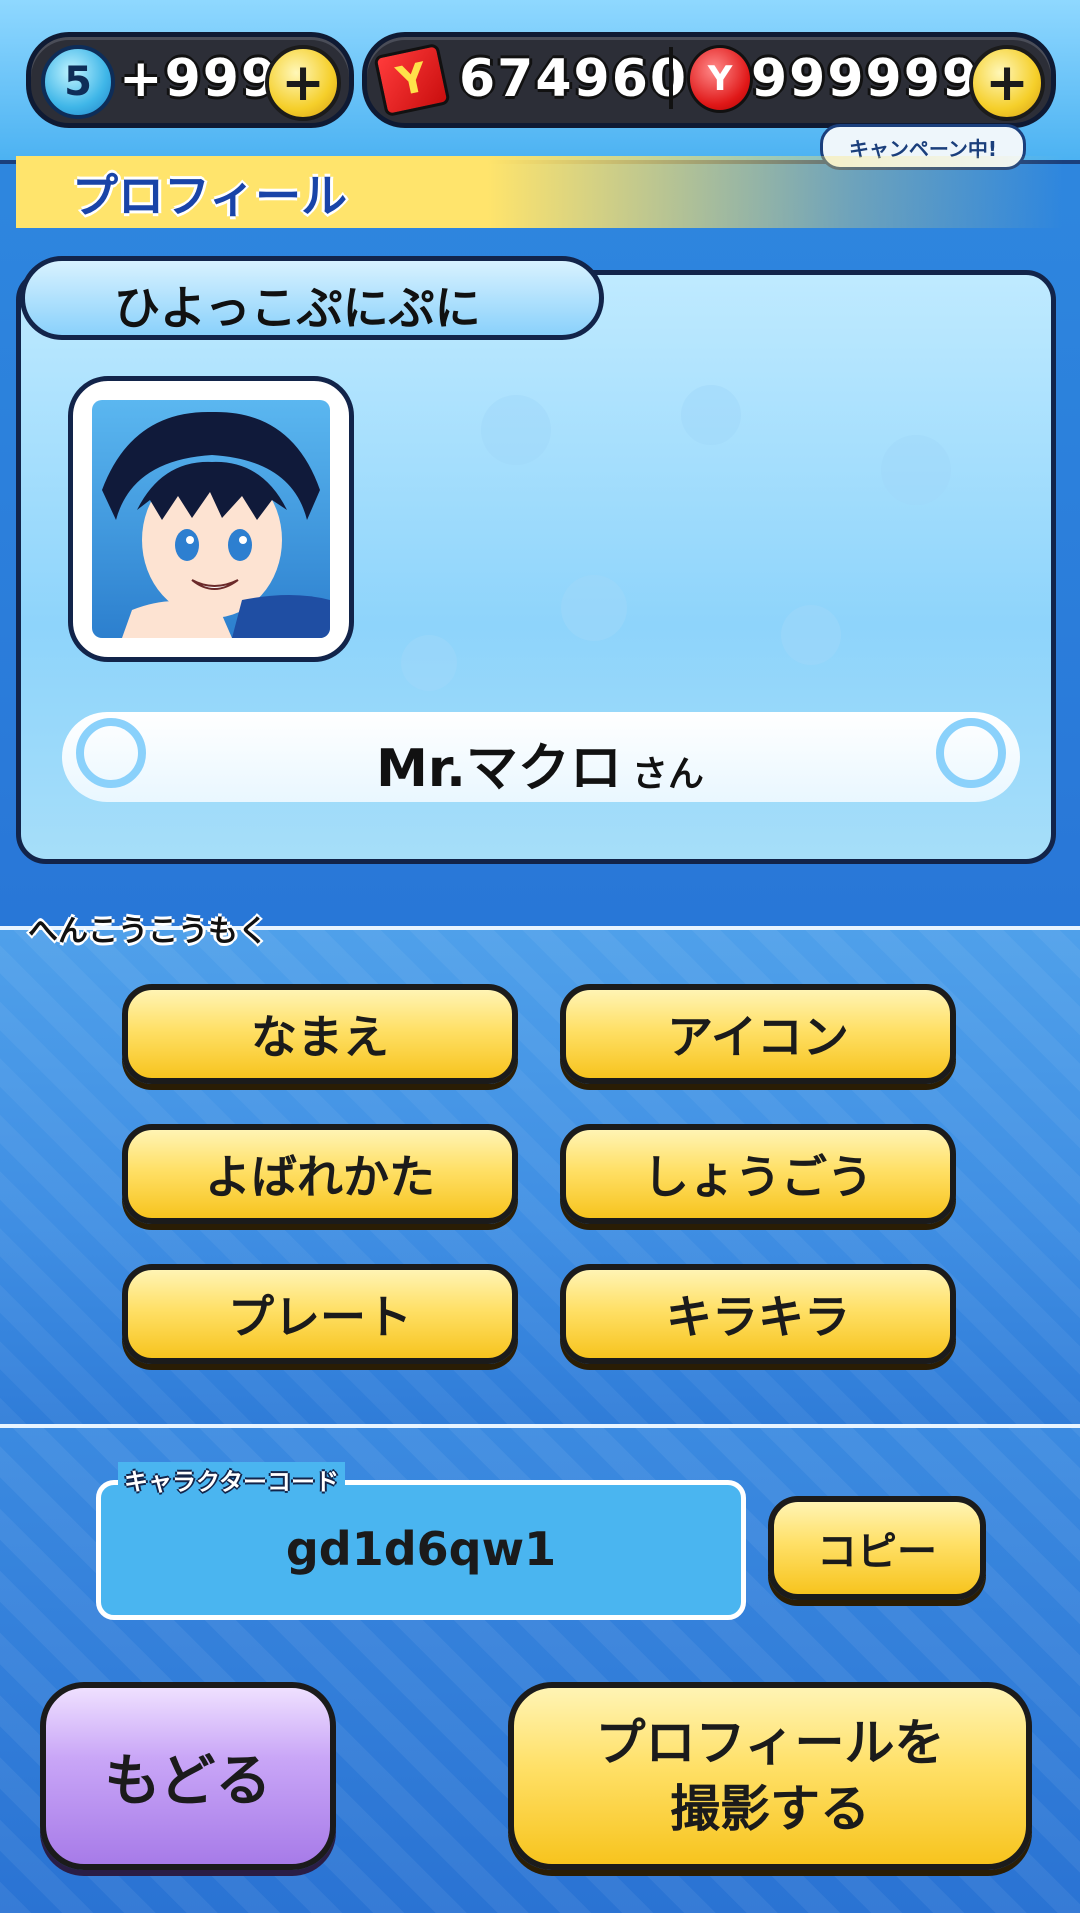 This screenshot has width=1080, height=1913. Describe the element at coordinates (720, 79) in the screenshot. I see `coin-icon: Y` at that location.